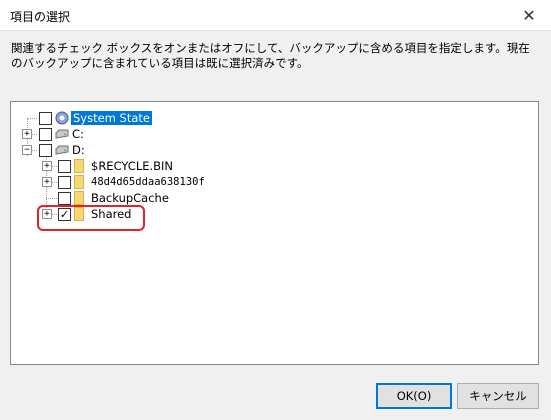  I want to click on tree-item-label: C:, so click(78, 134).